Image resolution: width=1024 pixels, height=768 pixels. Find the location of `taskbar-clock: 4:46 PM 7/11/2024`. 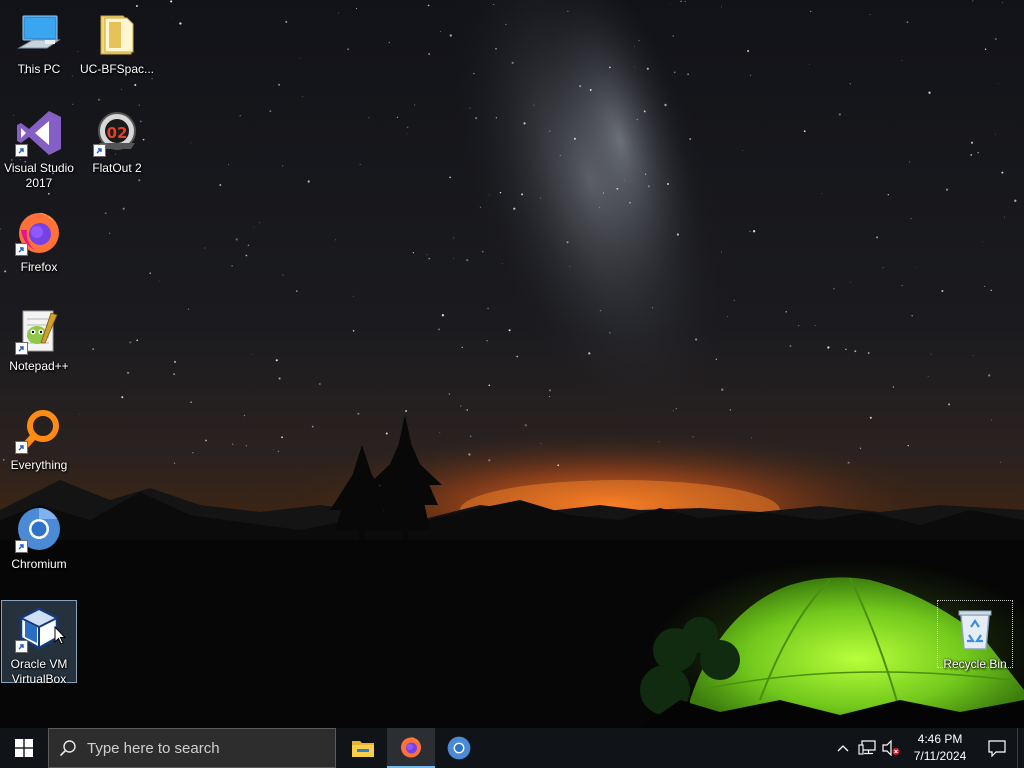

taskbar-clock: 4:46 PM 7/11/2024 is located at coordinates (940, 748).